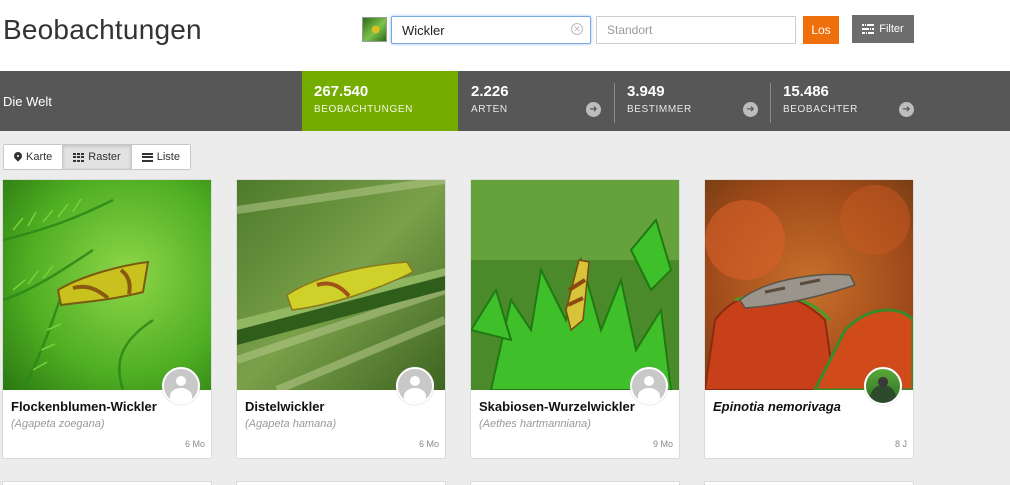 This screenshot has height=485, width=1010. What do you see at coordinates (291, 424) in the screenshot?
I see `observation-scientific-name: (Agapeta hamana)` at bounding box center [291, 424].